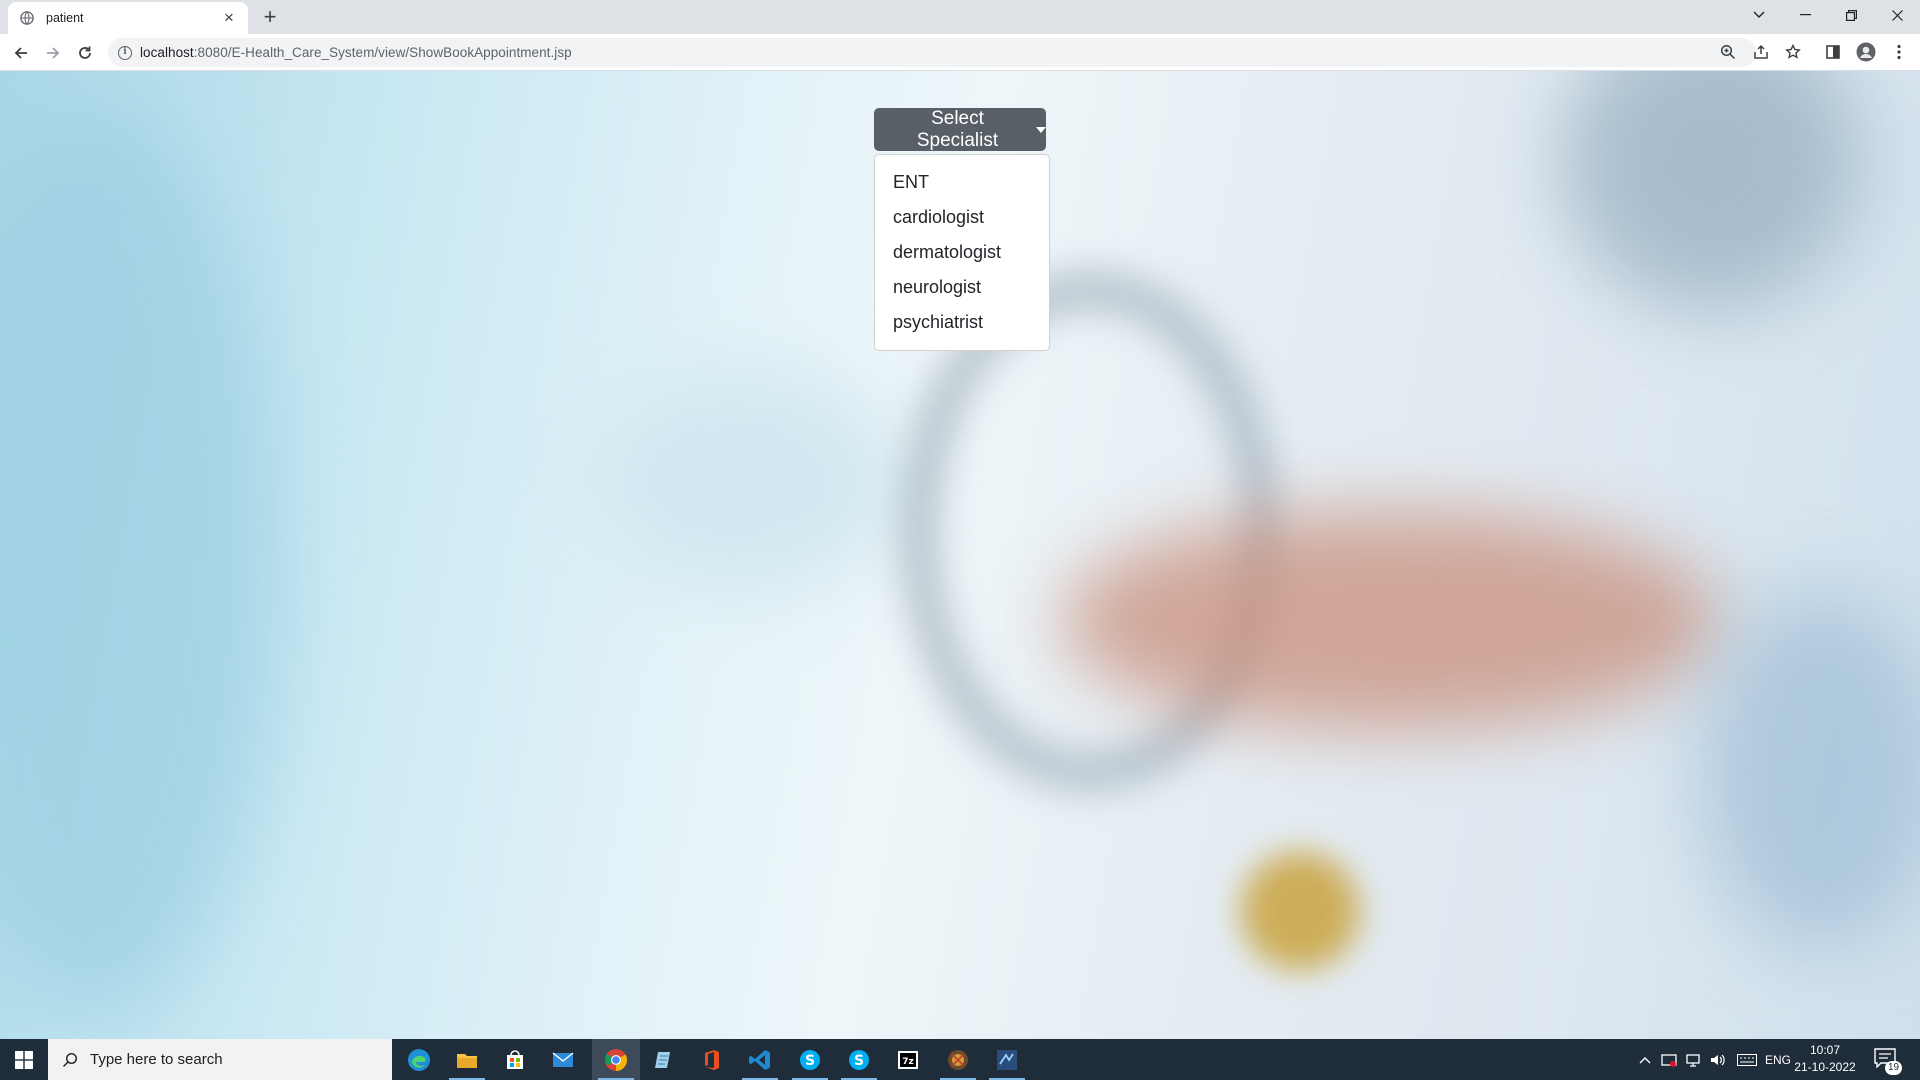 The image size is (1920, 1080). I want to click on game-icon, so click(958, 1059).